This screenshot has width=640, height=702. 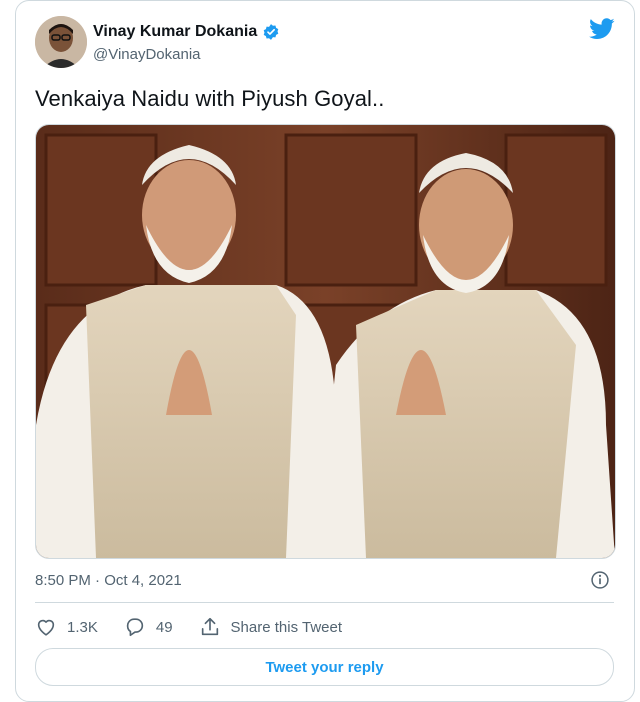 I want to click on share-button: Share this Tweet, so click(x=270, y=627).